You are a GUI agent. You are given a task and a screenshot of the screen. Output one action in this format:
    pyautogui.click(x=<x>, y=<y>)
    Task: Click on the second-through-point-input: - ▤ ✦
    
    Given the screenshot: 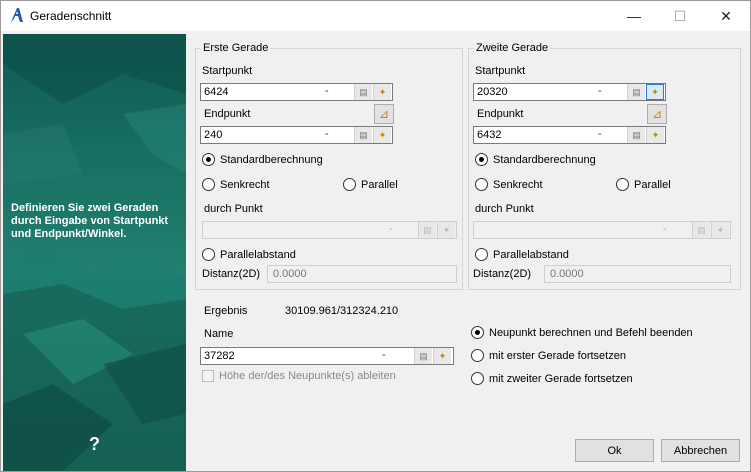 What is the action you would take?
    pyautogui.click(x=602, y=230)
    